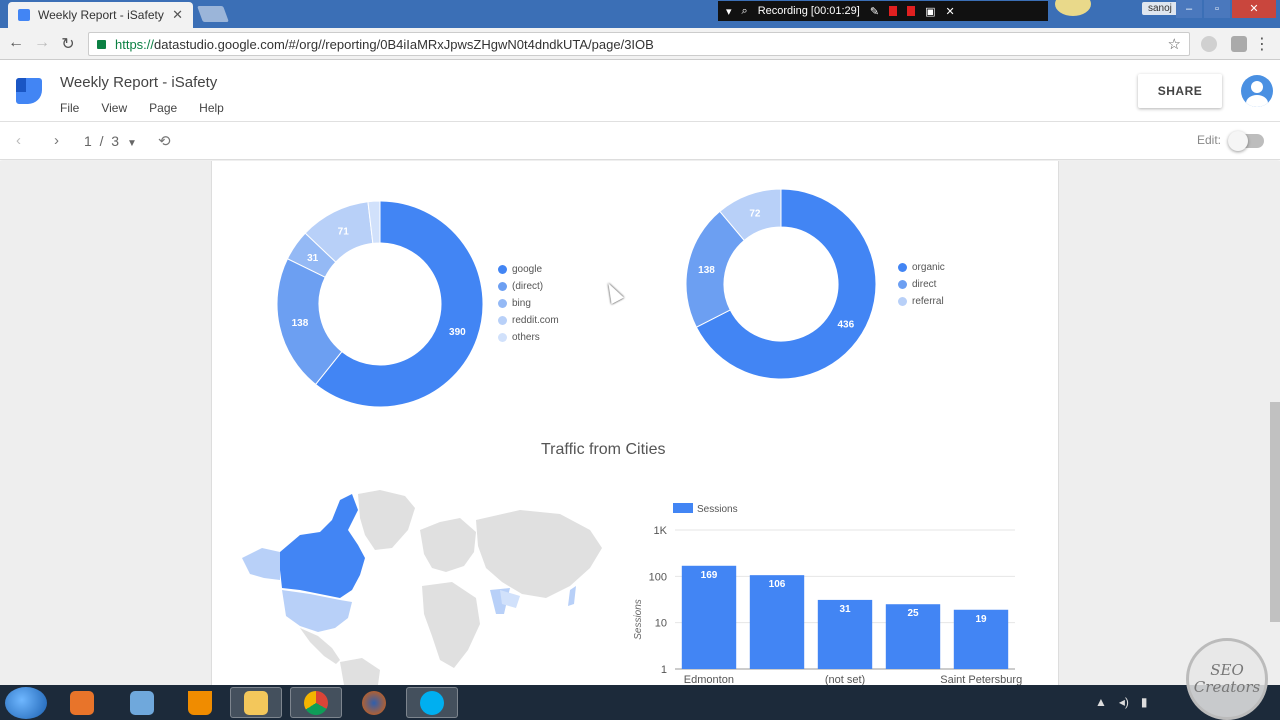 This screenshot has height=720, width=1280. What do you see at coordinates (603, 449) in the screenshot?
I see `section-title: Traffic from Cities` at bounding box center [603, 449].